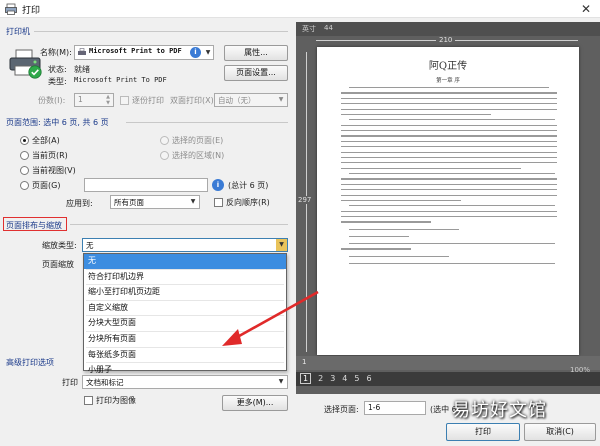  Describe the element at coordinates (57, 122) in the screenshot. I see `page-range-group-label: 页面范围: 选中 6 页, 共 6 页` at that location.